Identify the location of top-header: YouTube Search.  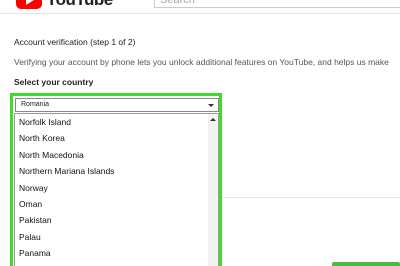
(200, 7).